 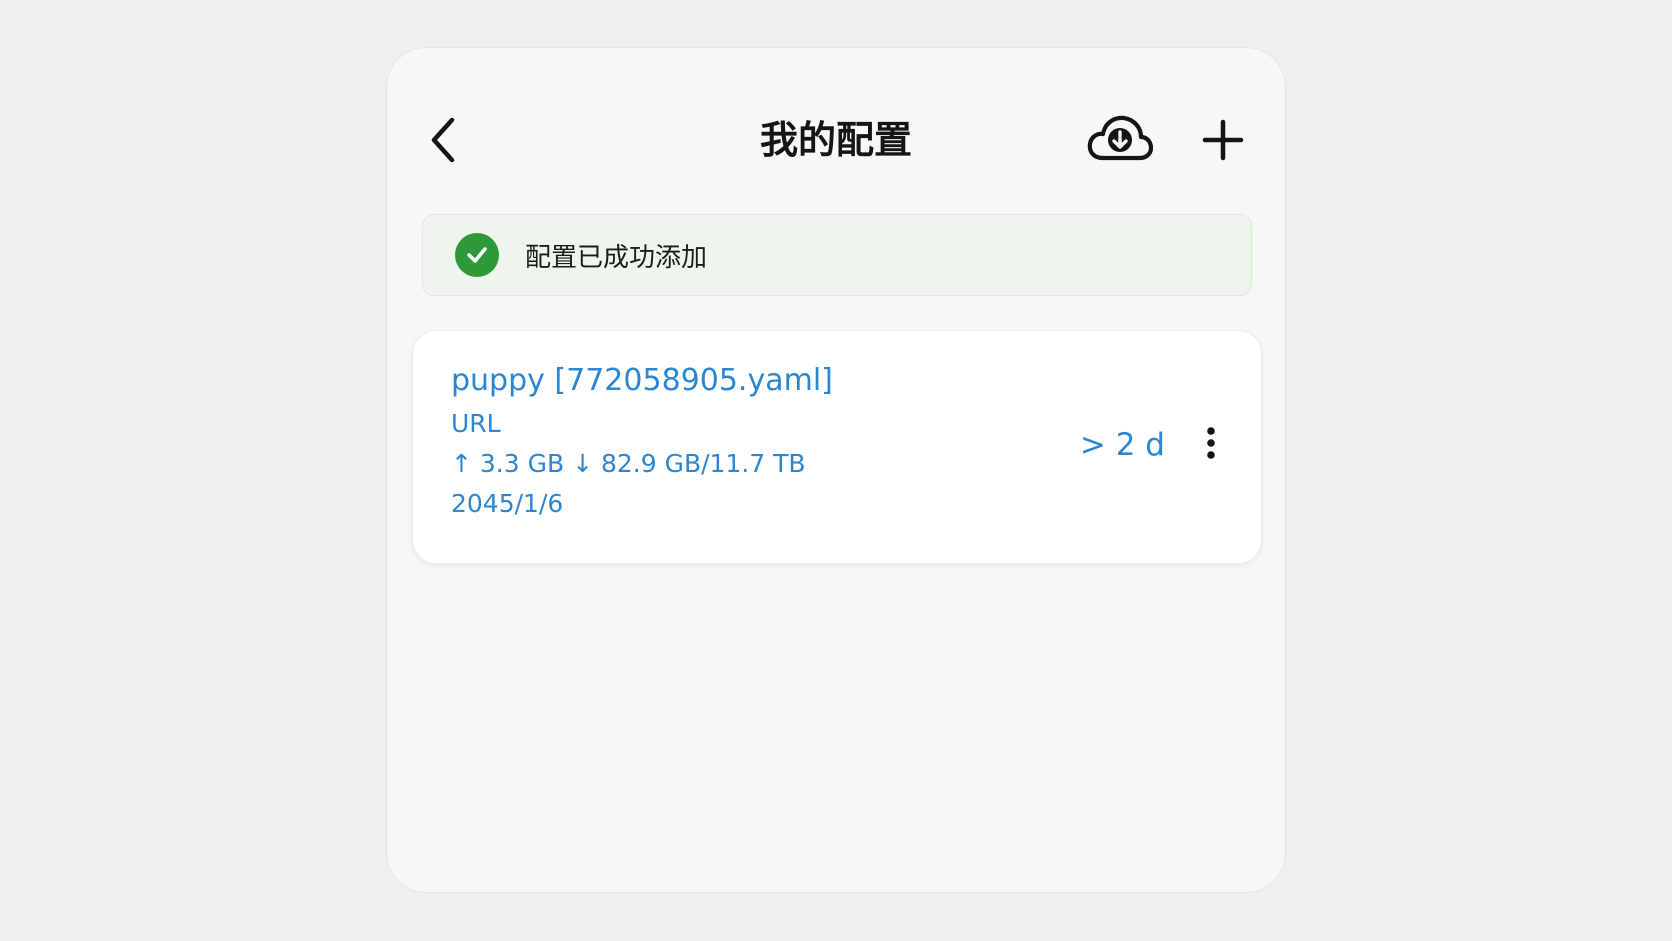 What do you see at coordinates (477, 255) in the screenshot?
I see `check-circle-icon` at bounding box center [477, 255].